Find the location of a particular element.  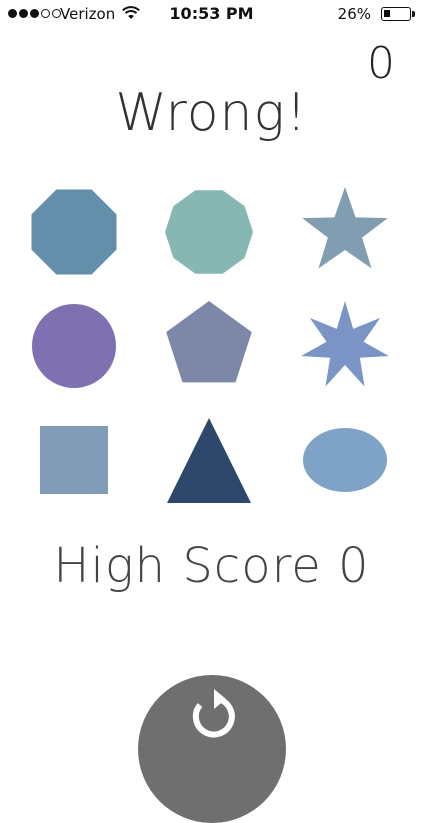

seven-point-star-shape is located at coordinates (345, 346).